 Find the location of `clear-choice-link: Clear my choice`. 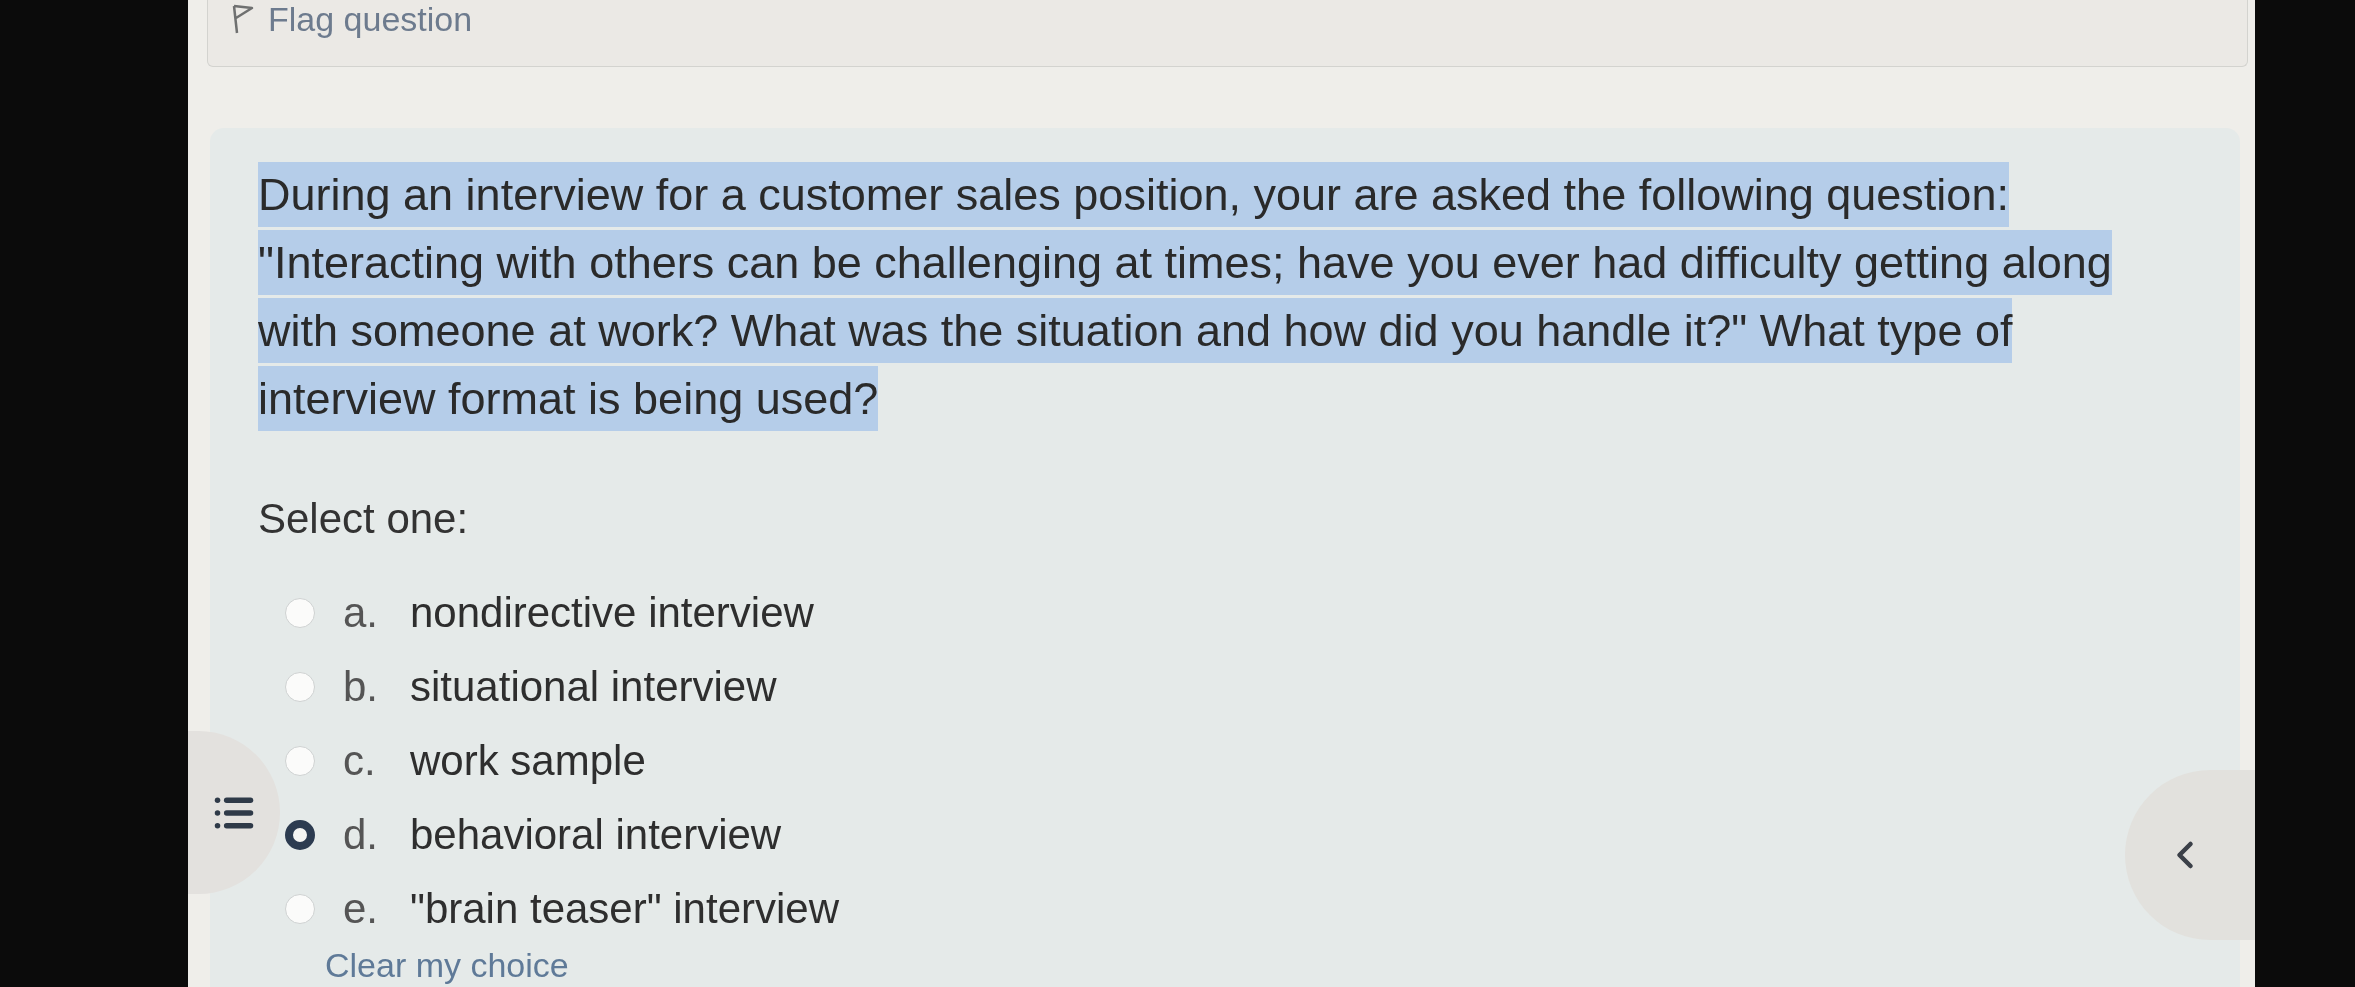

clear-choice-link: Clear my choice is located at coordinates (447, 965).